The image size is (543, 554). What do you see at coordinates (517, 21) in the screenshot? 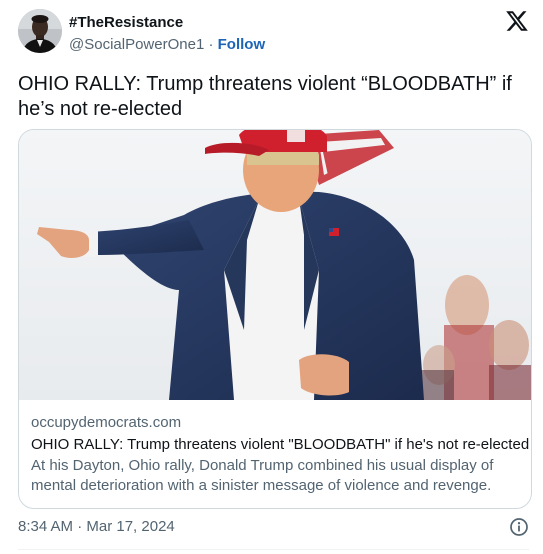
I see `x-logo-icon` at bounding box center [517, 21].